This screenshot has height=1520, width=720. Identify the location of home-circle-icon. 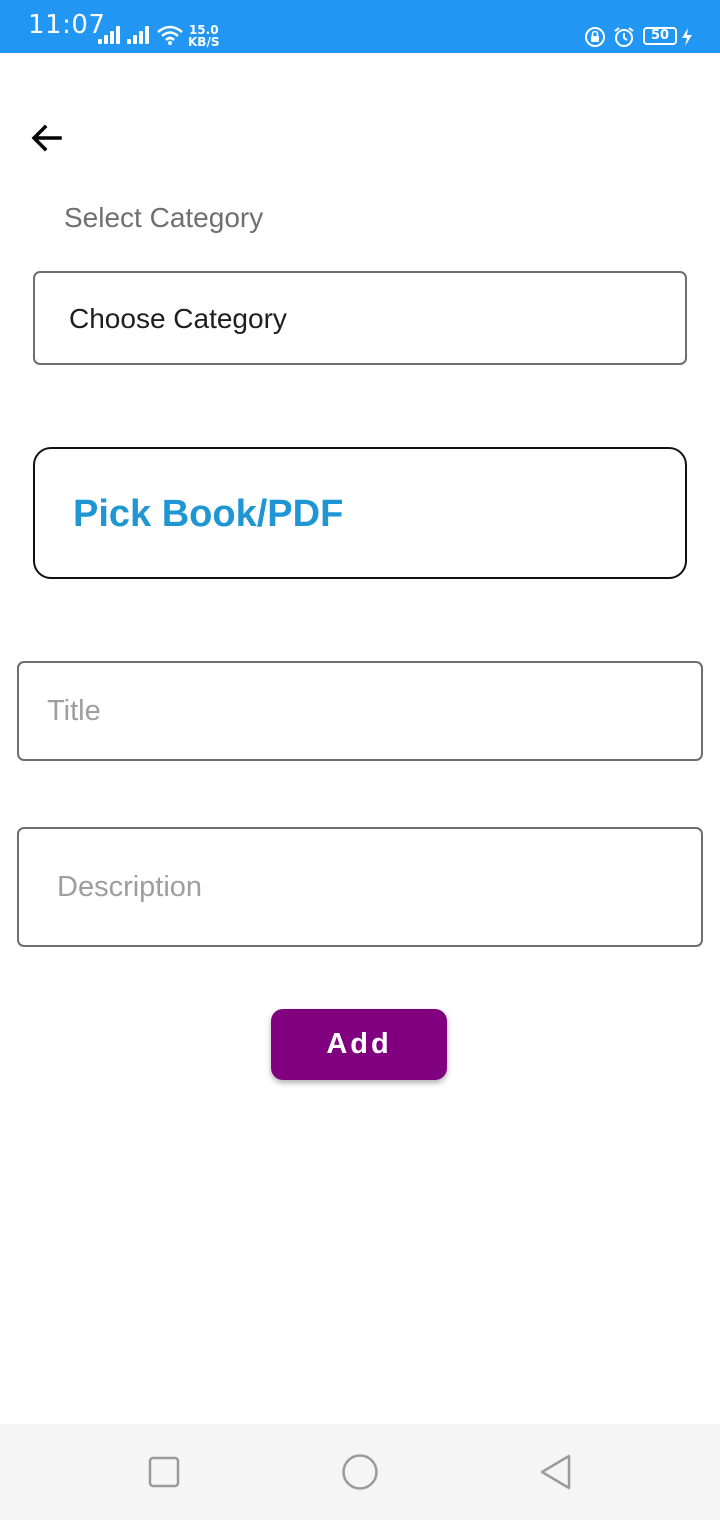
(360, 1472).